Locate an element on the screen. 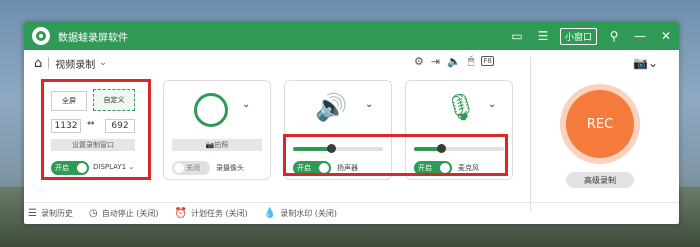 This screenshot has height=247, width=700. highlight-box-screen is located at coordinates (96, 129).